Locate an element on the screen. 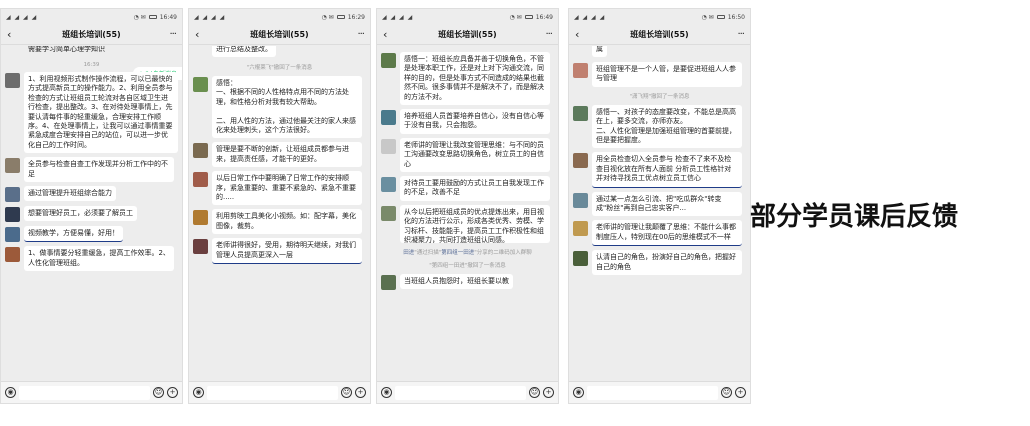 This screenshot has height=426, width=1030. status-bar: ◢ ◢ ◢ ◢ ◔ ✉ 16:29 is located at coordinates (279, 17).